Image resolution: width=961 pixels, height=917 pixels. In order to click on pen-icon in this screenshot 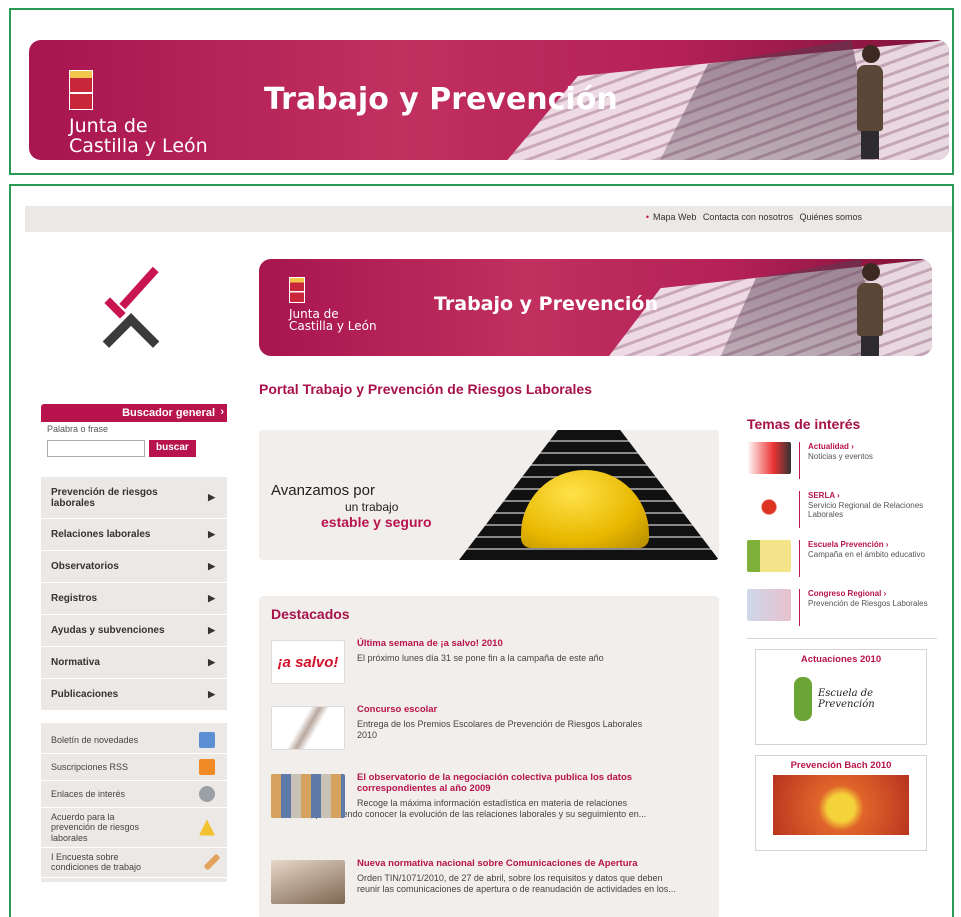, I will do `click(212, 862)`.